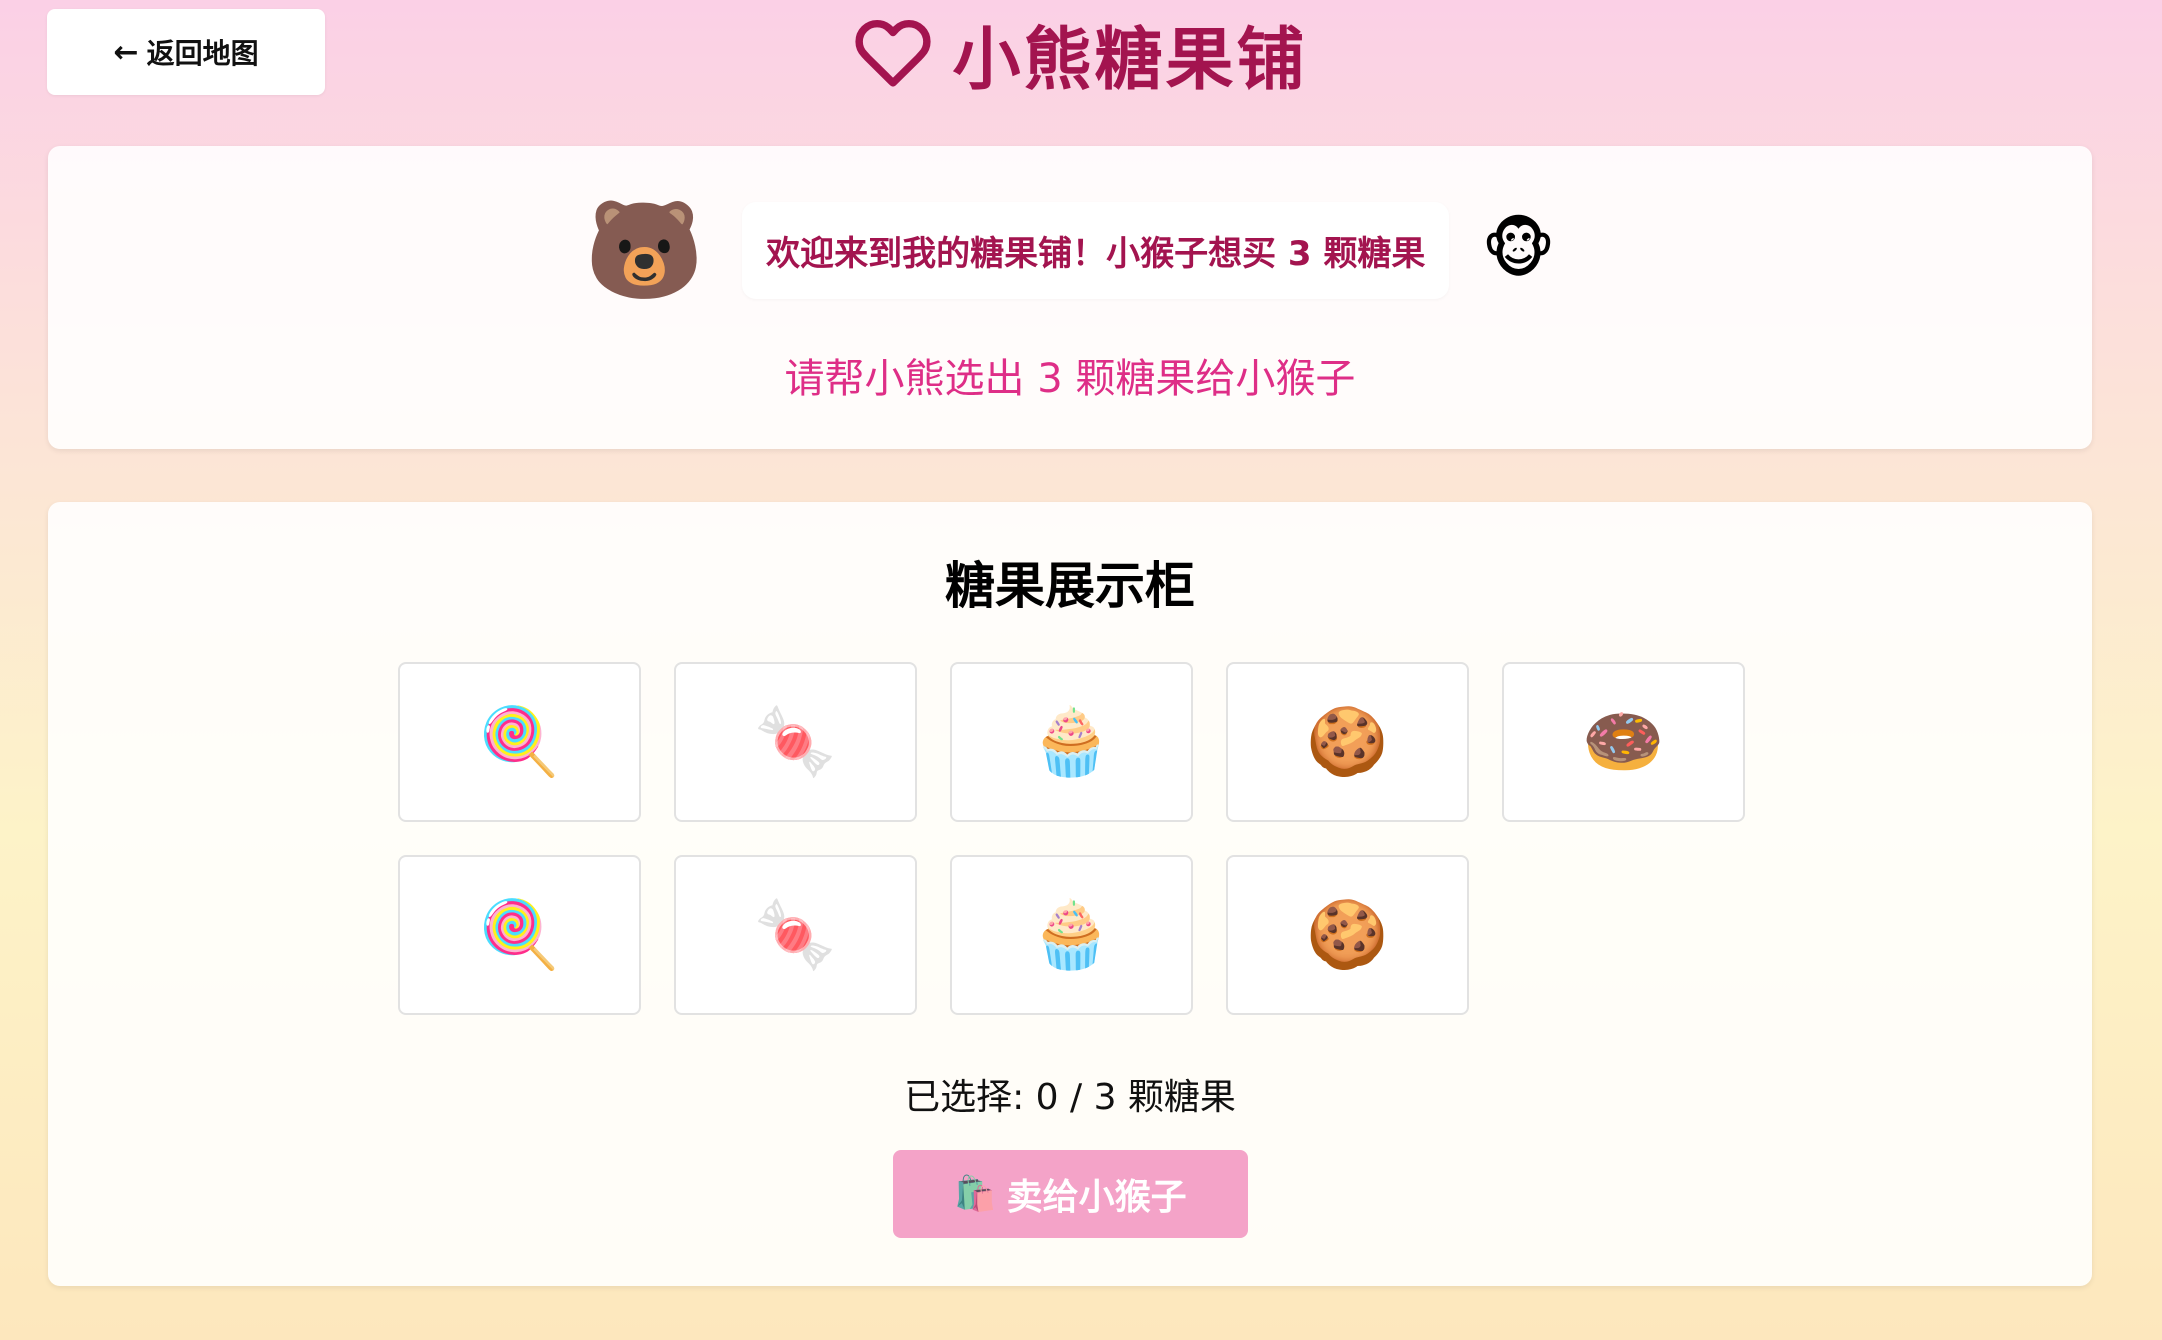 This screenshot has width=2162, height=1340. What do you see at coordinates (1070, 379) in the screenshot?
I see `instruction-text: 请帮小熊选出 3 颗糖果给小猴子` at bounding box center [1070, 379].